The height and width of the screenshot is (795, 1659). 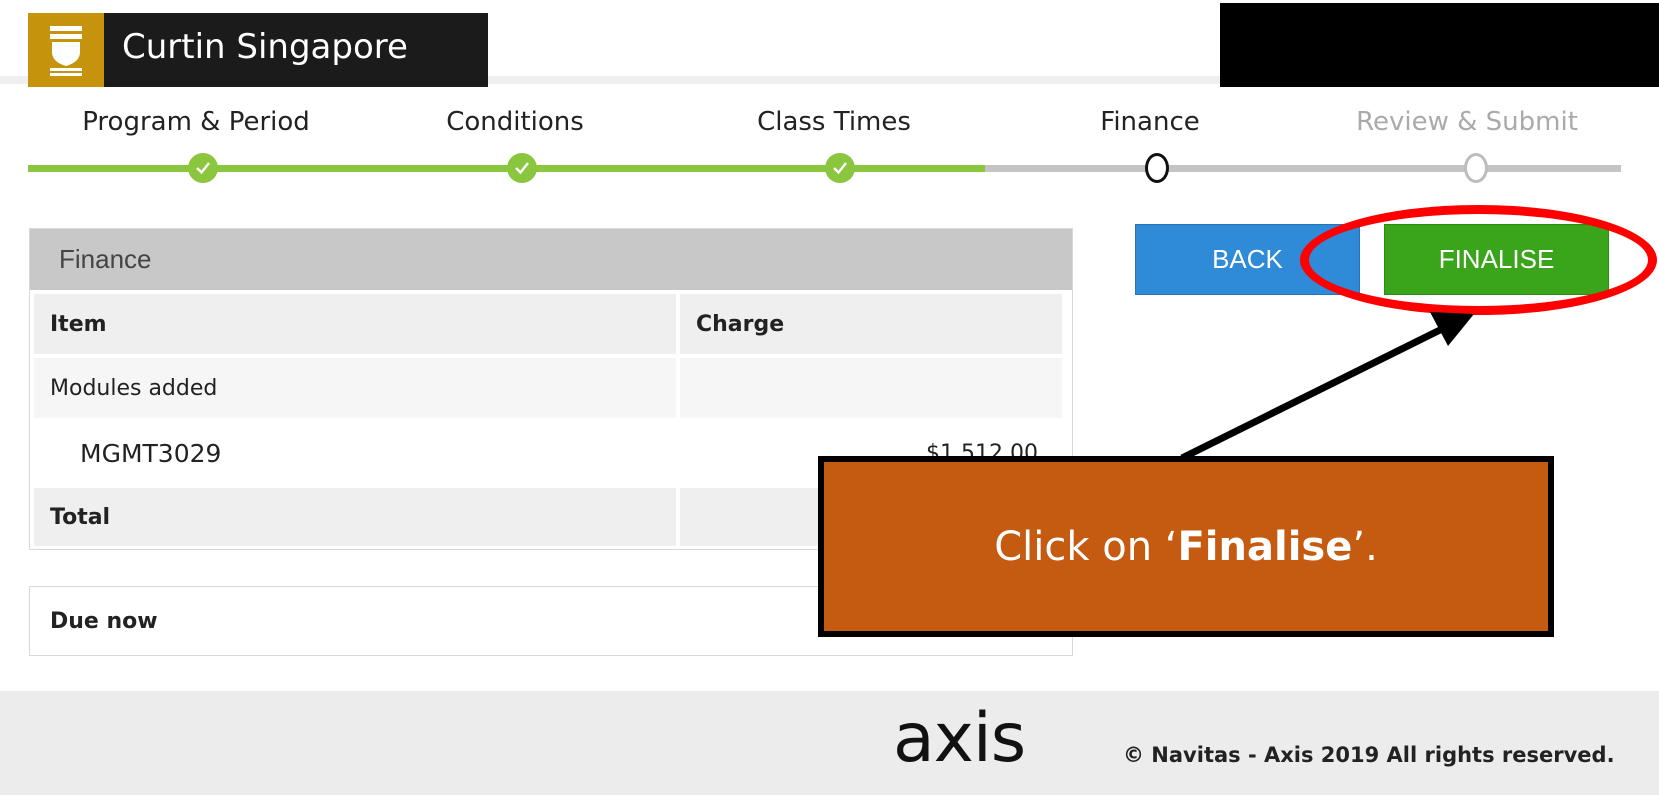 I want to click on callout-emphasis: Finalise, so click(x=1265, y=546).